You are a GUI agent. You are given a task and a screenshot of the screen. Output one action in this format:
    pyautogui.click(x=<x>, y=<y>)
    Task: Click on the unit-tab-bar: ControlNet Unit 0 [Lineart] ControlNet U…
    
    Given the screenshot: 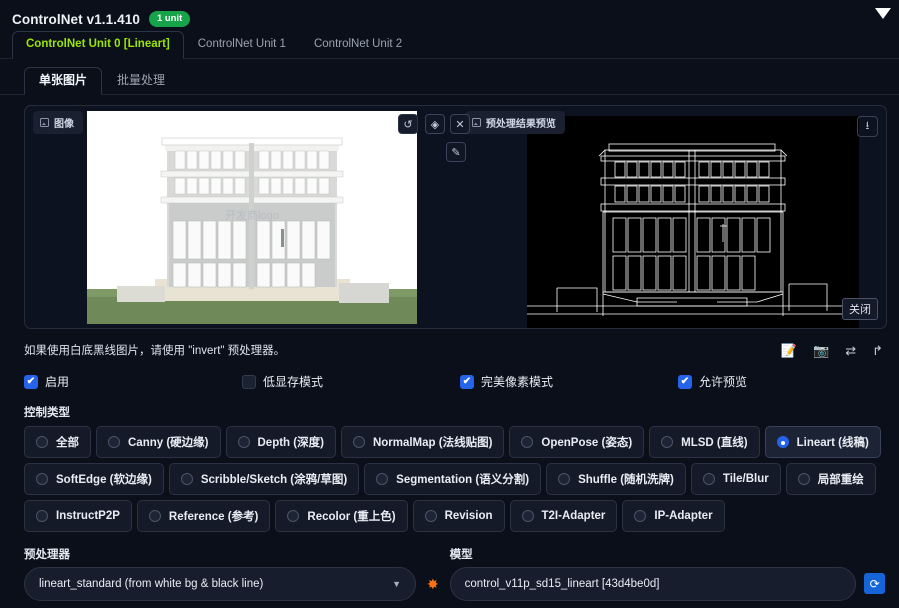 What is the action you would take?
    pyautogui.click(x=449, y=45)
    